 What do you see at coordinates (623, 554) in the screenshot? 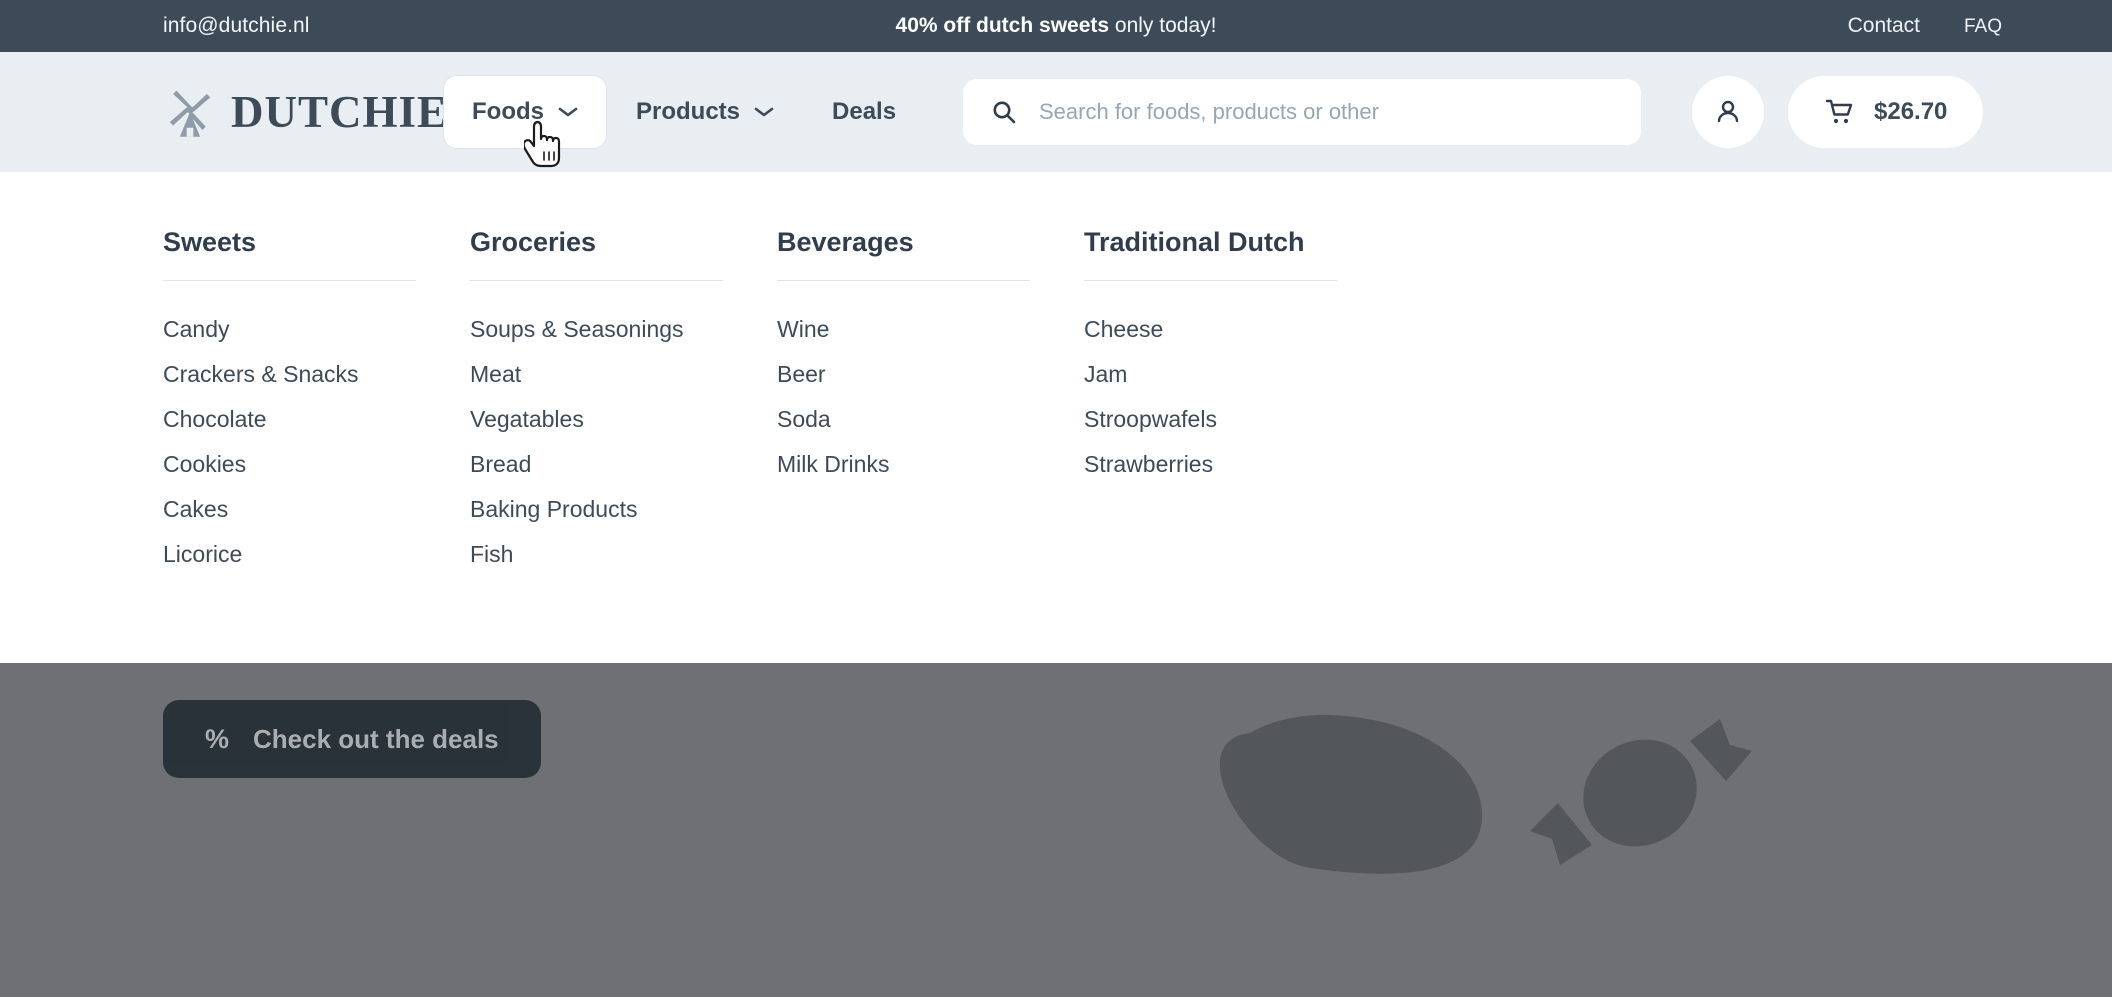
I see `menu-link-fish: Fish` at bounding box center [623, 554].